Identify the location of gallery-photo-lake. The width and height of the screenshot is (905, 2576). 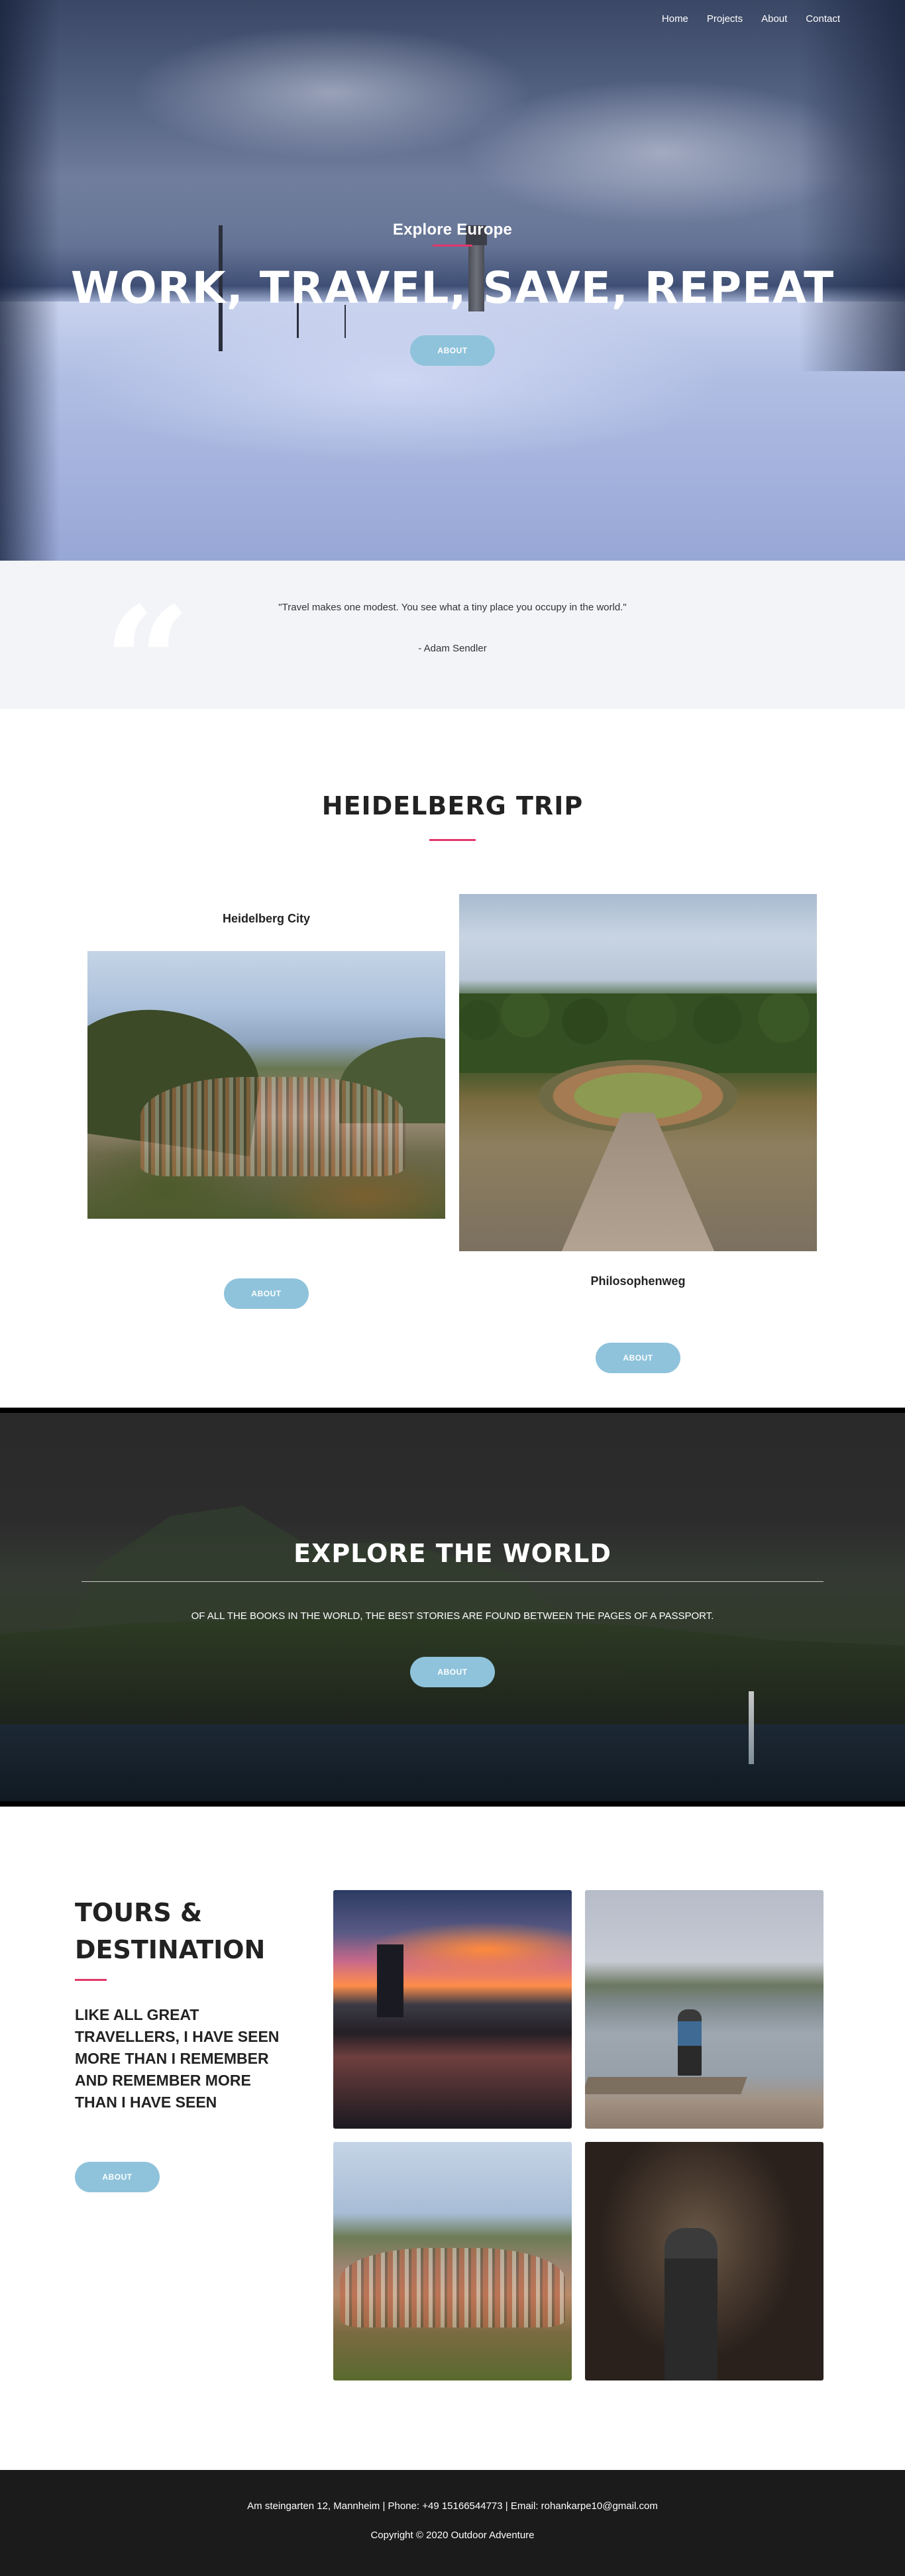
(705, 2010).